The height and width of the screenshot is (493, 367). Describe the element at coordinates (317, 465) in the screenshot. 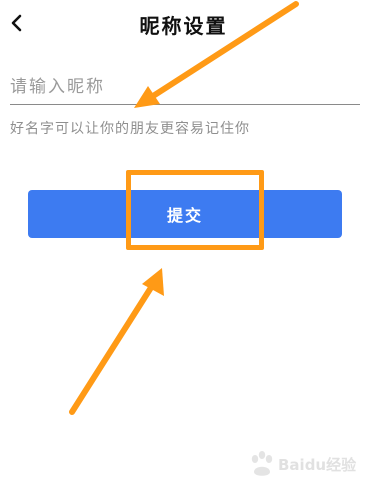

I see `watermark-text: Baidu经验` at that location.